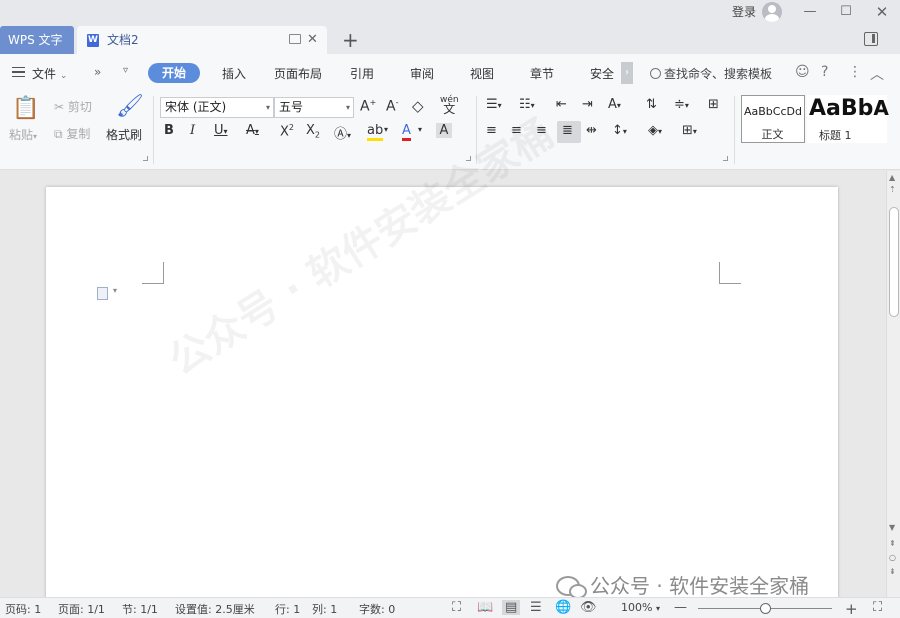 The image size is (900, 618). What do you see at coordinates (824, 72) in the screenshot?
I see `help-icon: ?` at bounding box center [824, 72].